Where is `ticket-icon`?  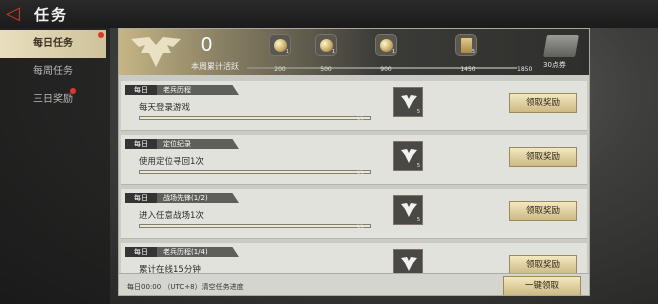
ticket-icon is located at coordinates (466, 45).